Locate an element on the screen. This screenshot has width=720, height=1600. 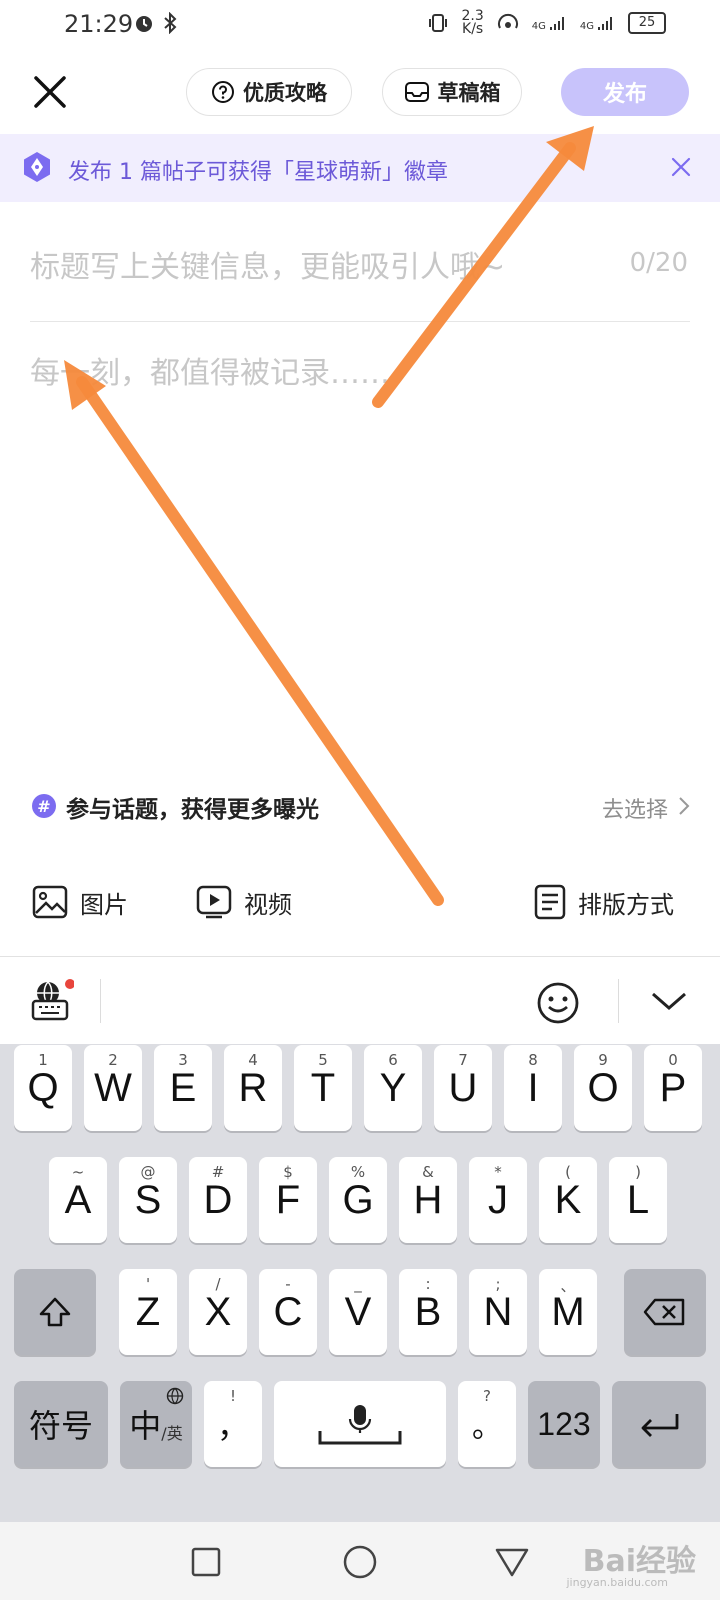
key-o: 9O is located at coordinates (603, 1088).